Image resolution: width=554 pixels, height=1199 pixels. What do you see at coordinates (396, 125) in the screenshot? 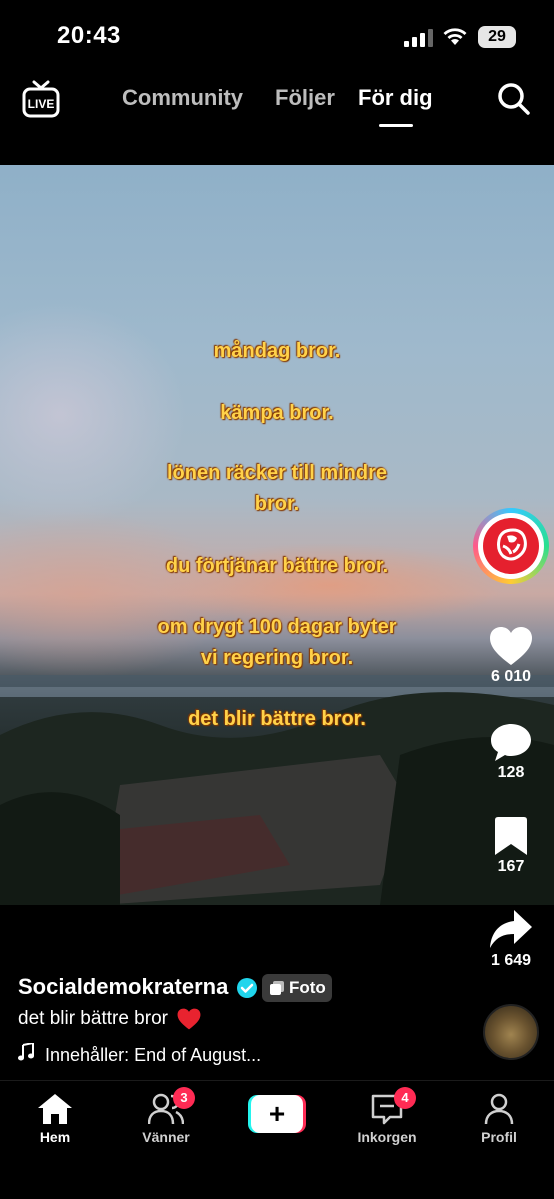
I see `active-tab-indicator` at bounding box center [396, 125].